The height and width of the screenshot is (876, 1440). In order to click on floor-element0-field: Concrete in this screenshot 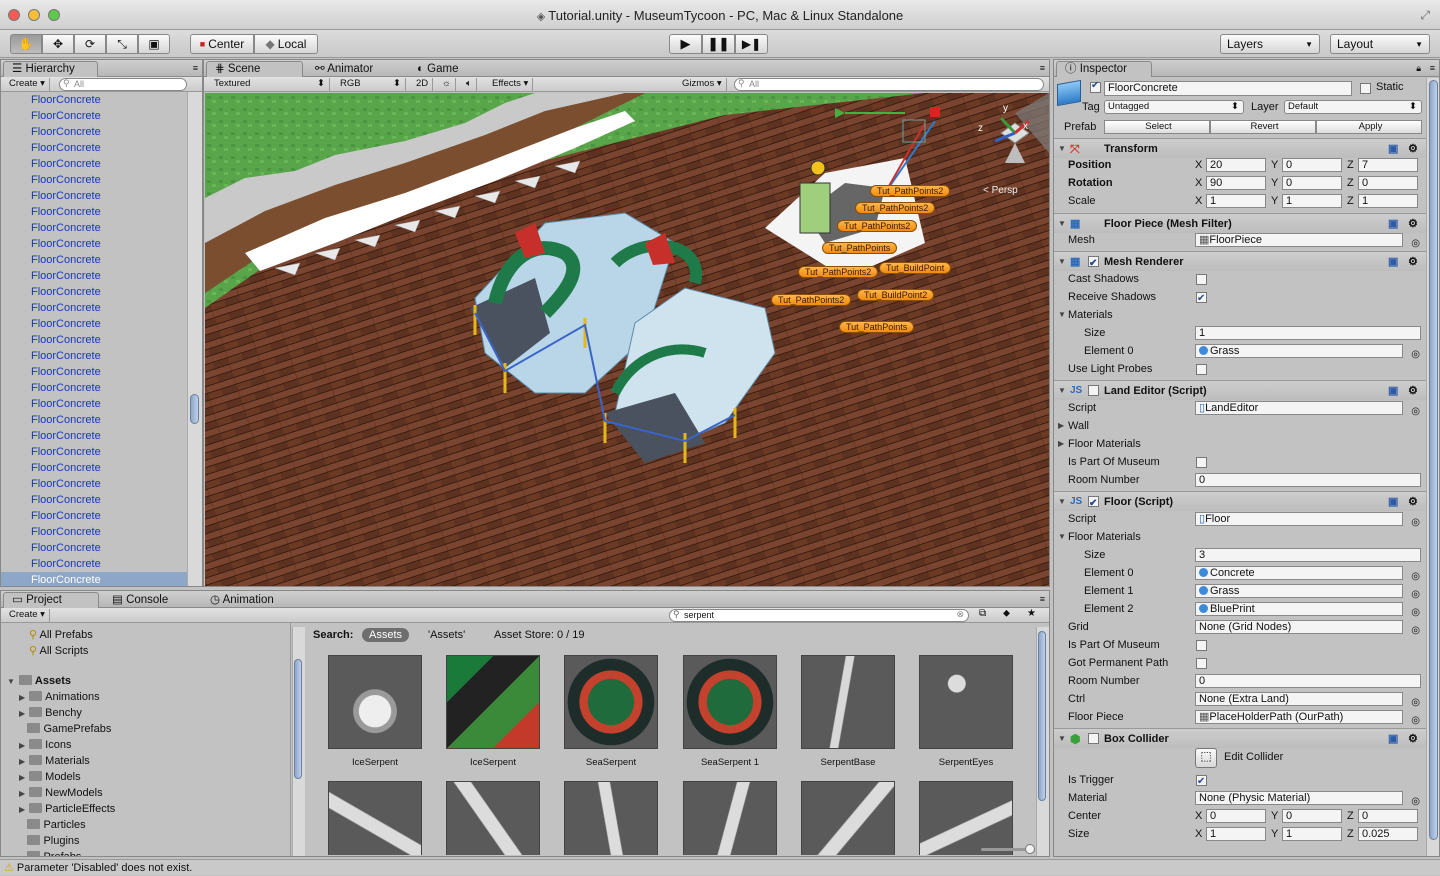, I will do `click(1299, 573)`.